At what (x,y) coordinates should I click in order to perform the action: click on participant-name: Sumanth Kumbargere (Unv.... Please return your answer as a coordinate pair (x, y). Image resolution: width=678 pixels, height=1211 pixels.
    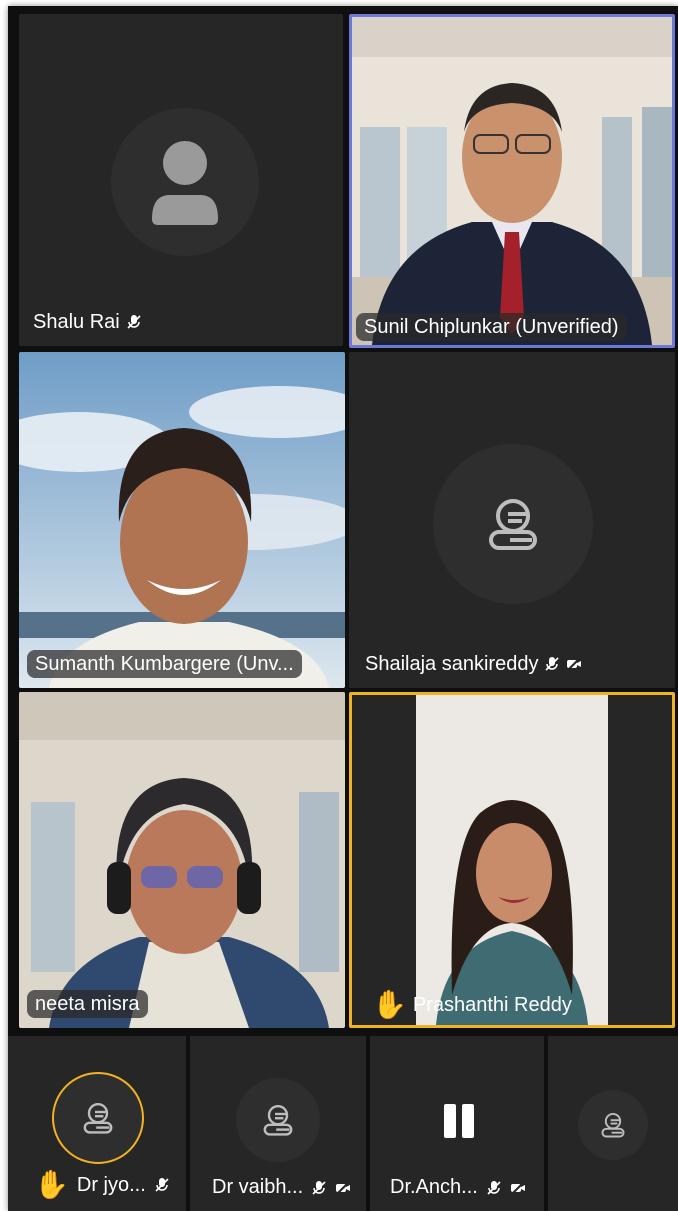
    Looking at the image, I should click on (164, 664).